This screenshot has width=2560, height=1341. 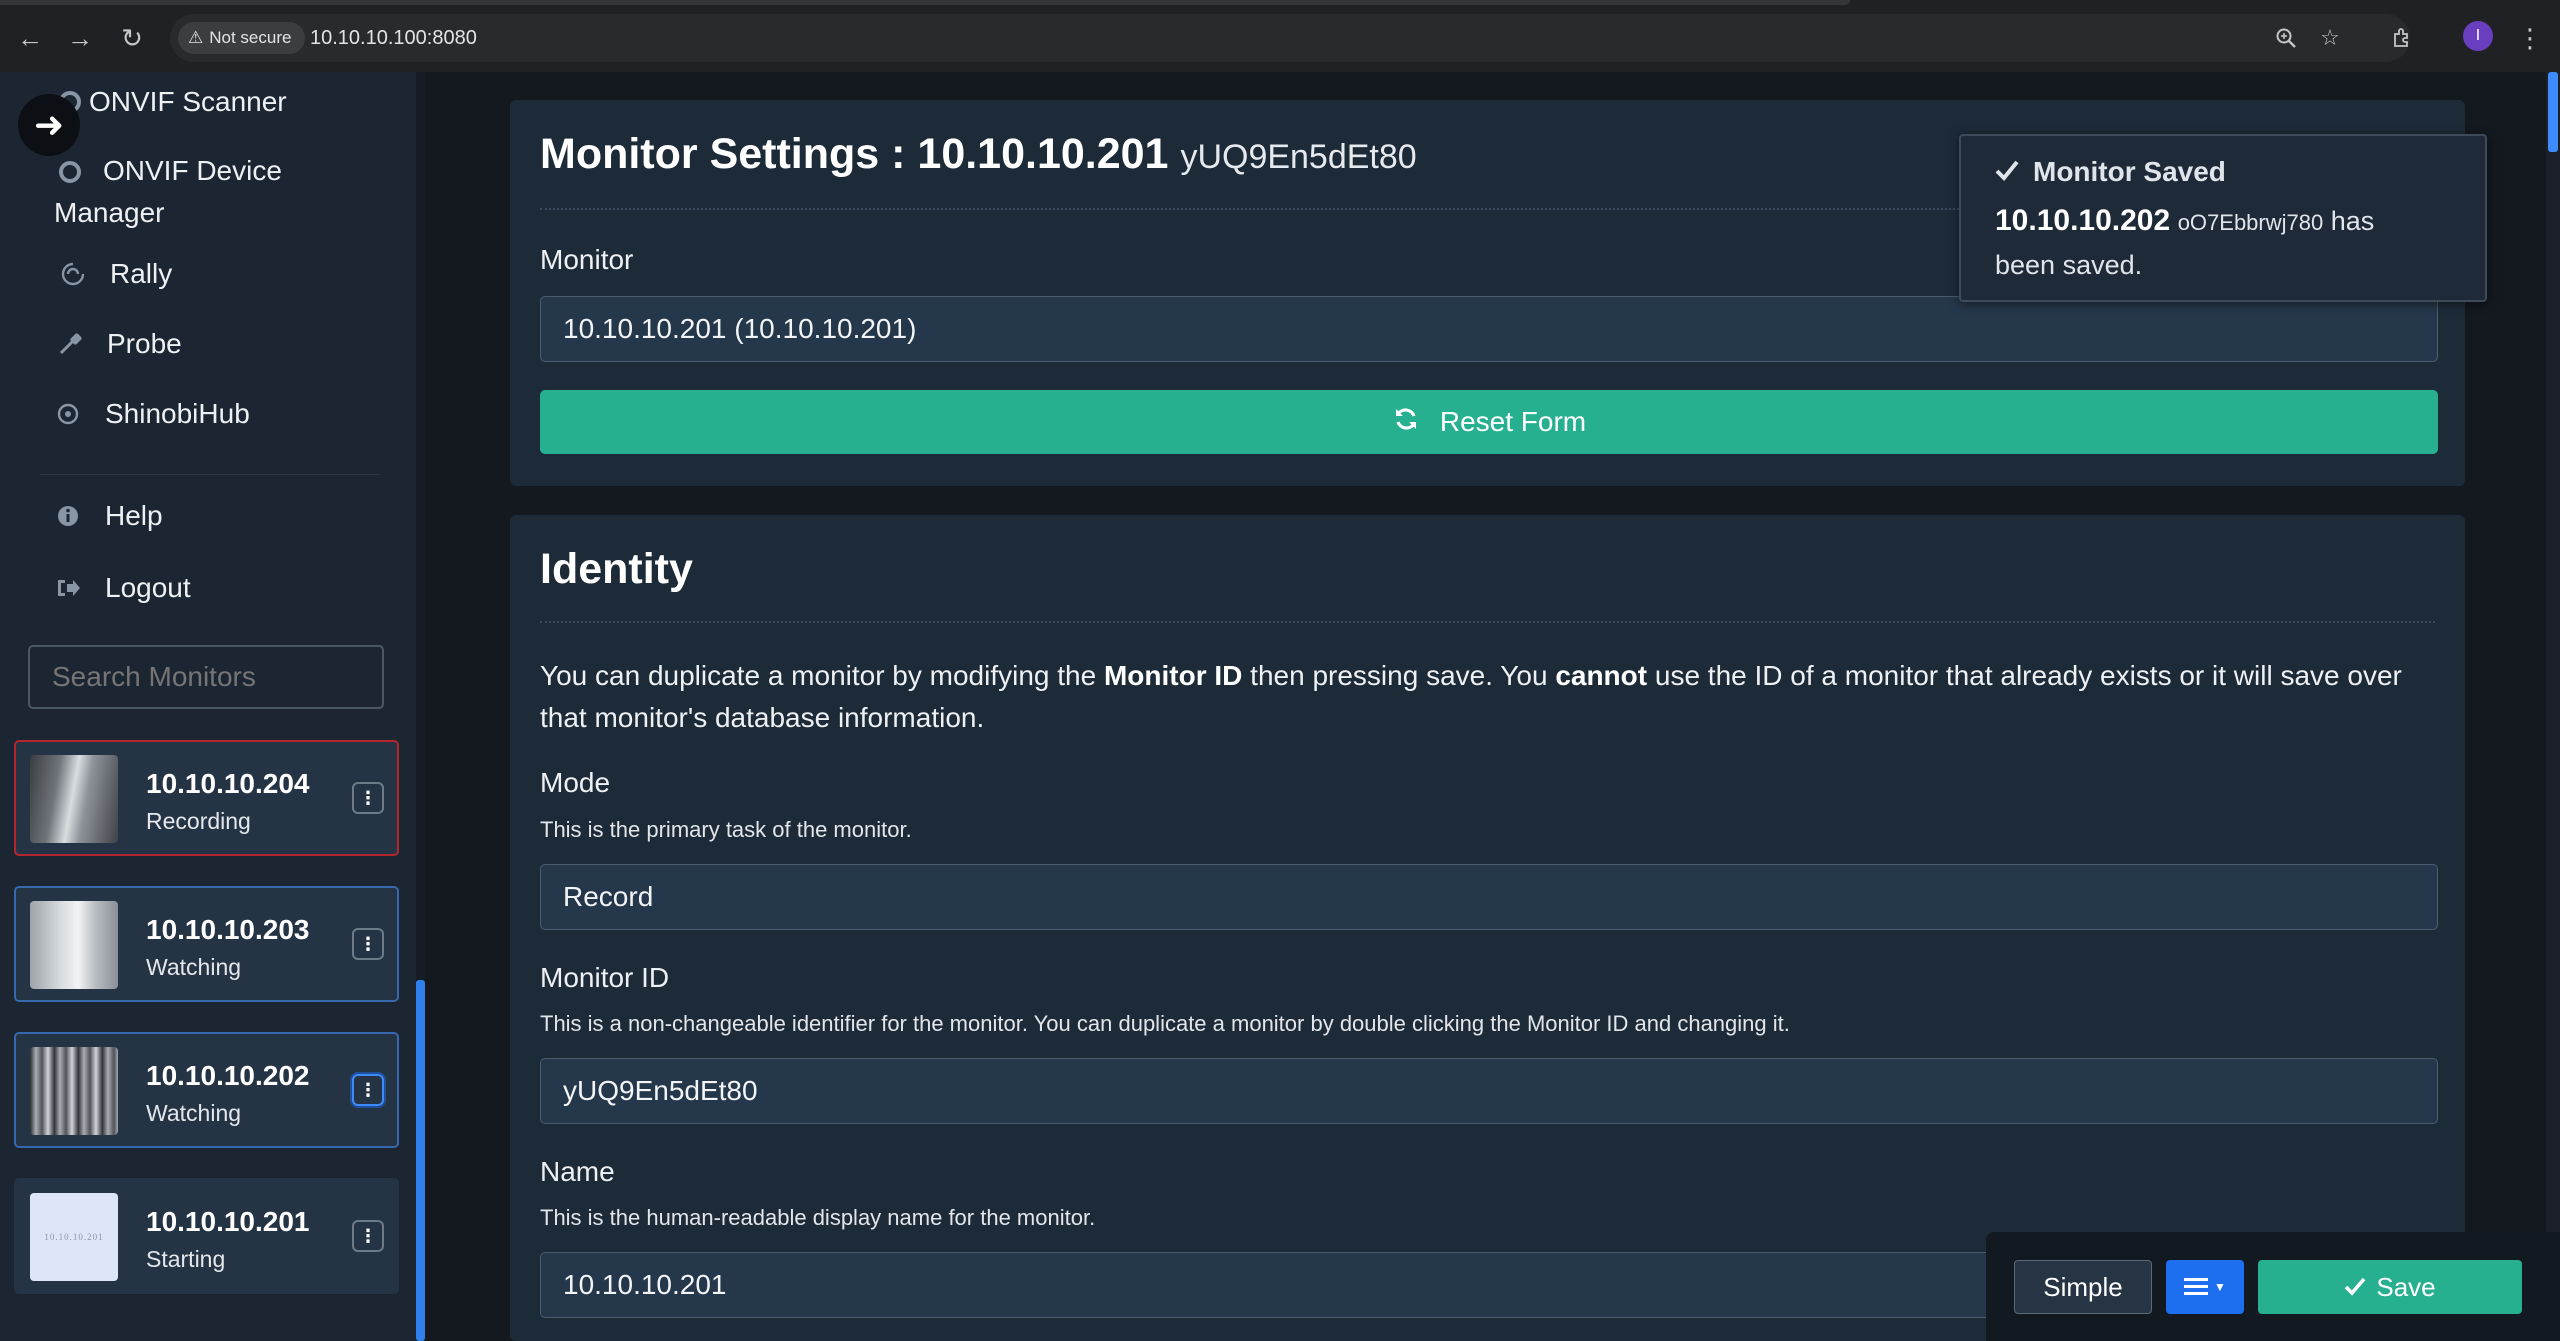 What do you see at coordinates (228, 783) in the screenshot?
I see `monitor-ip: 10.10.10.204` at bounding box center [228, 783].